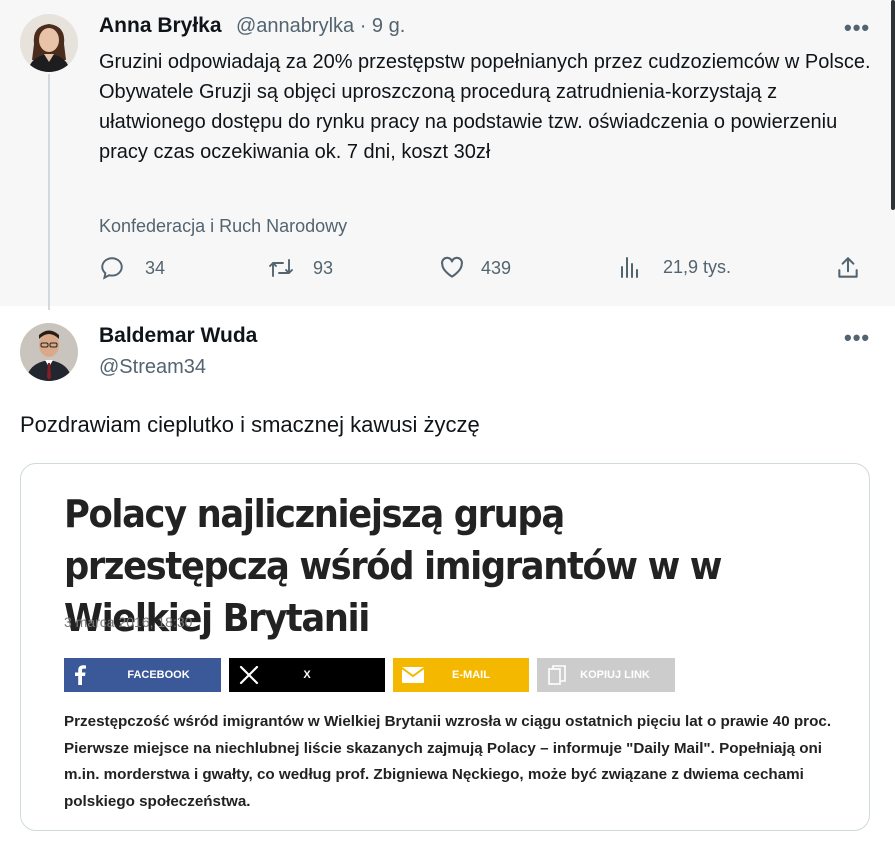 This screenshot has width=895, height=854. Describe the element at coordinates (893, 105) in the screenshot. I see `scrollbar` at that location.